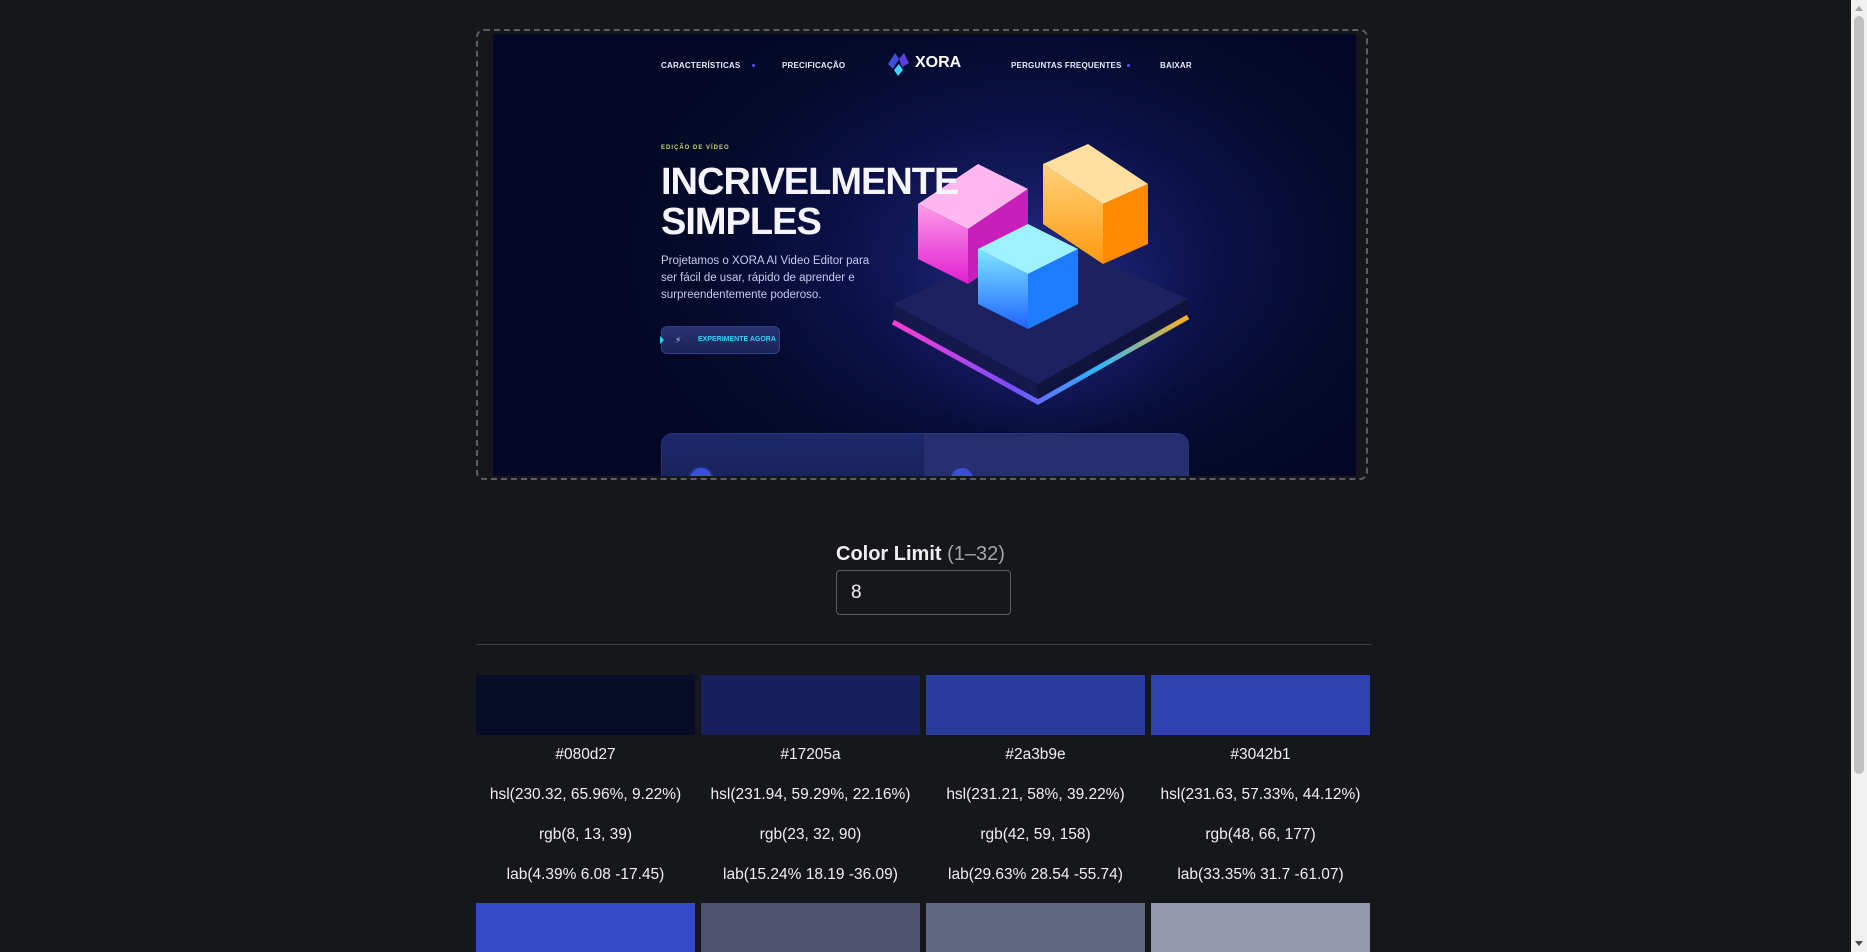 The image size is (1867, 952). What do you see at coordinates (1260, 794) in the screenshot?
I see `swatch-hsl: hsl(231.63, 57.33%, 44.12%)` at bounding box center [1260, 794].